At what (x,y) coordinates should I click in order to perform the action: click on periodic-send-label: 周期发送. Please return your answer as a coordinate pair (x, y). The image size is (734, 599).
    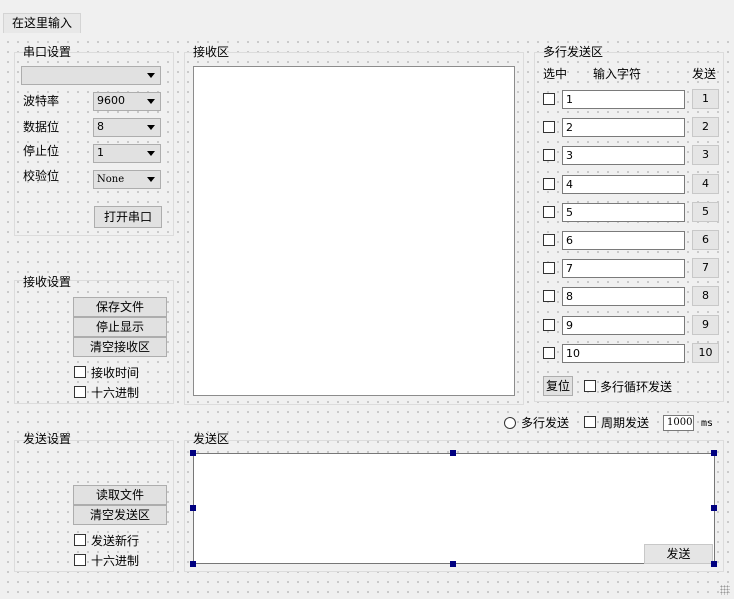
    Looking at the image, I should click on (625, 423).